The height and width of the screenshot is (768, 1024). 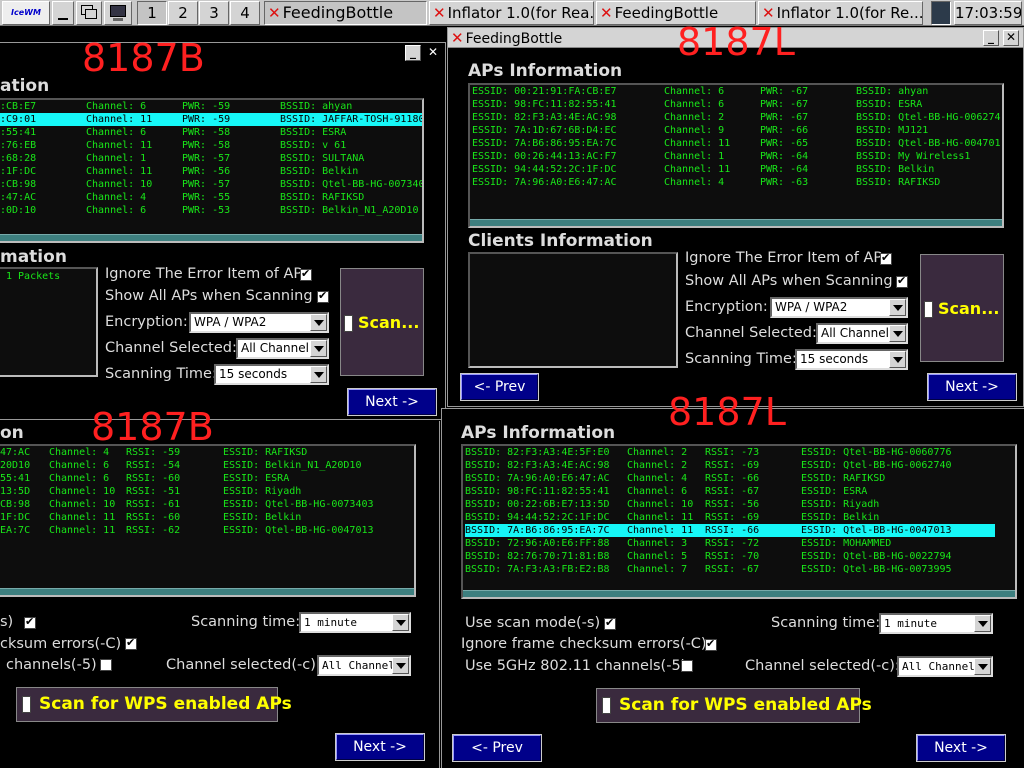 What do you see at coordinates (183, 13) in the screenshot?
I see `desktop-2: 2` at bounding box center [183, 13].